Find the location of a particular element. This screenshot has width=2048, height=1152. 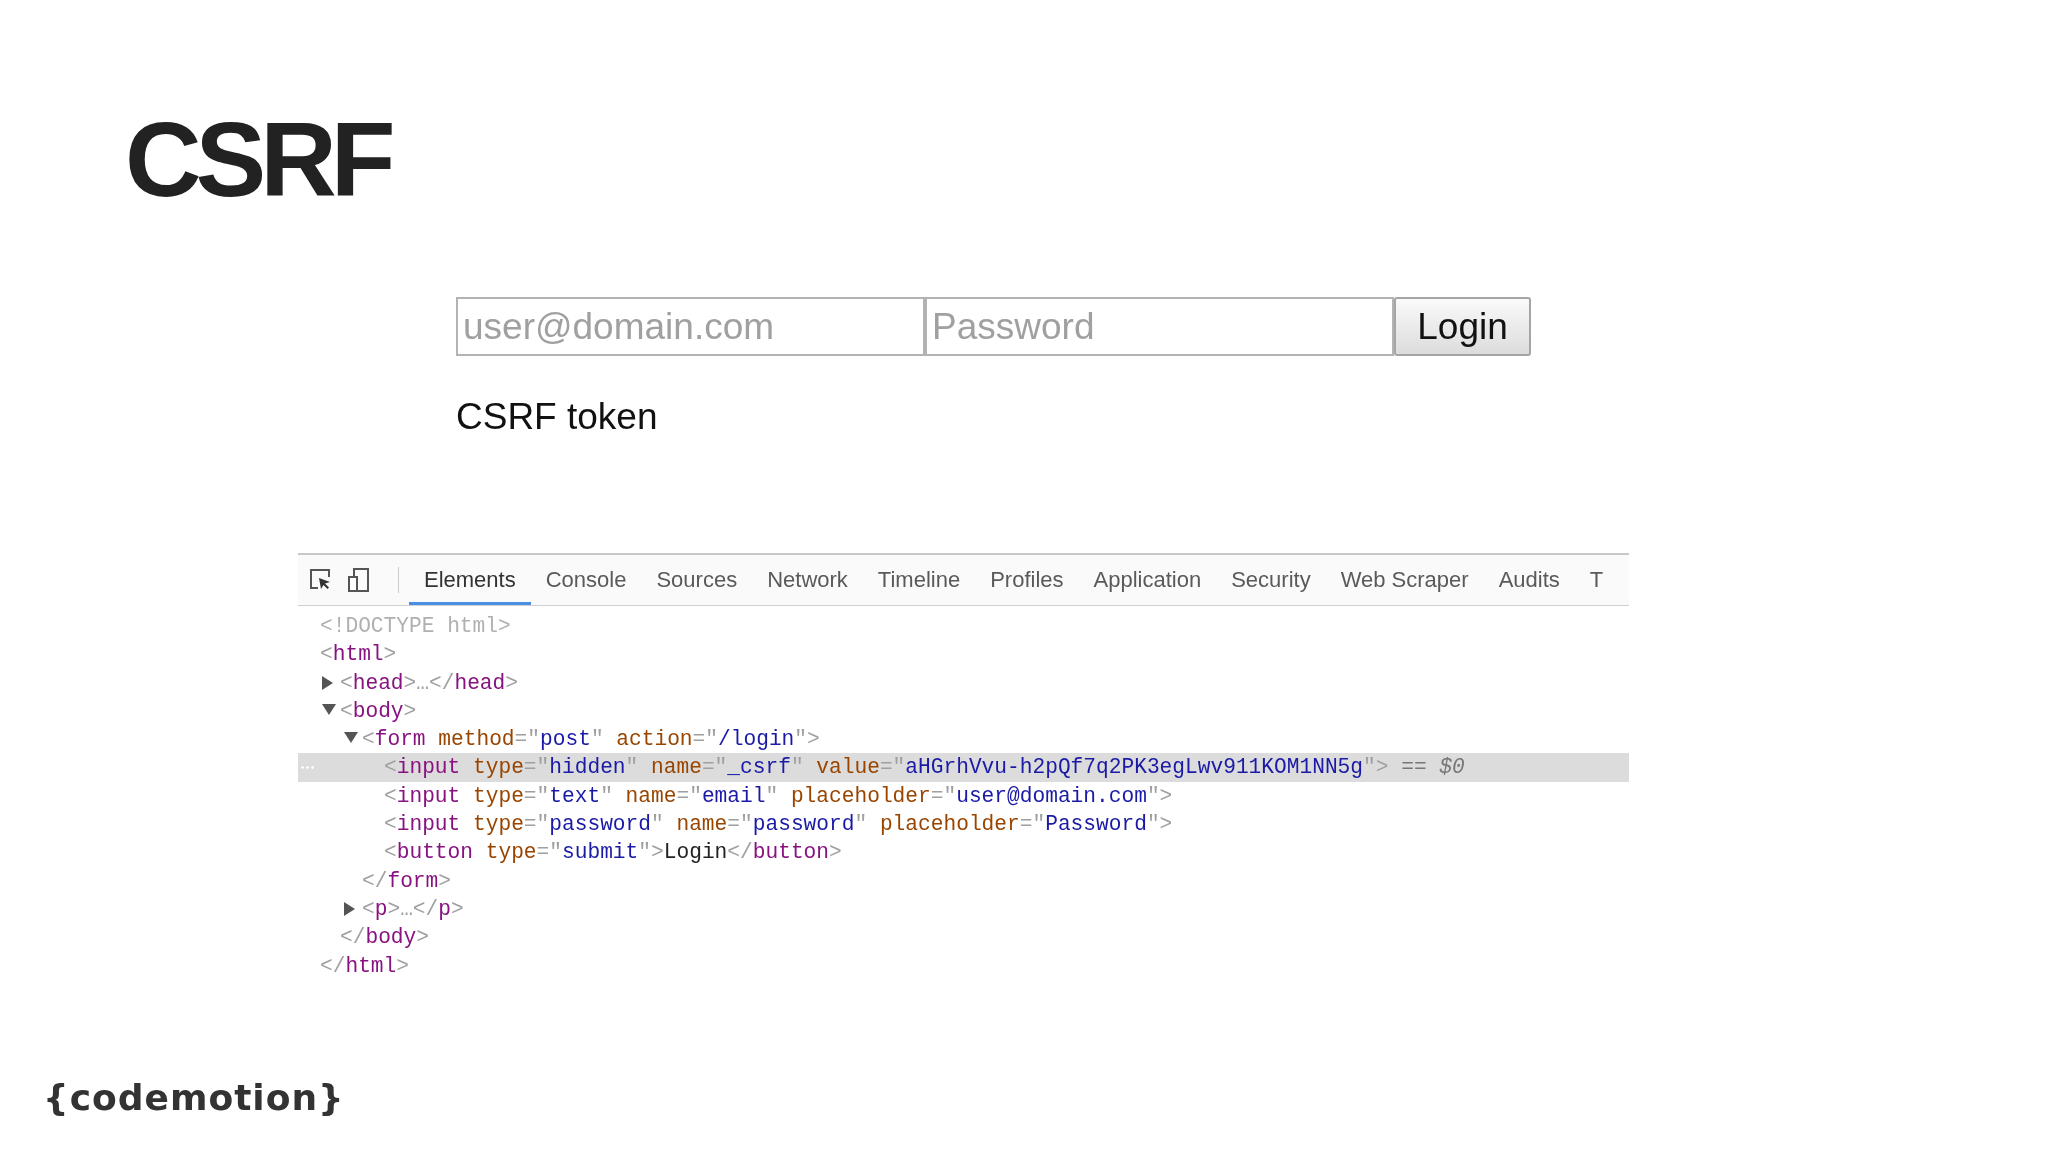

tab: Web Scraper is located at coordinates (1404, 580).